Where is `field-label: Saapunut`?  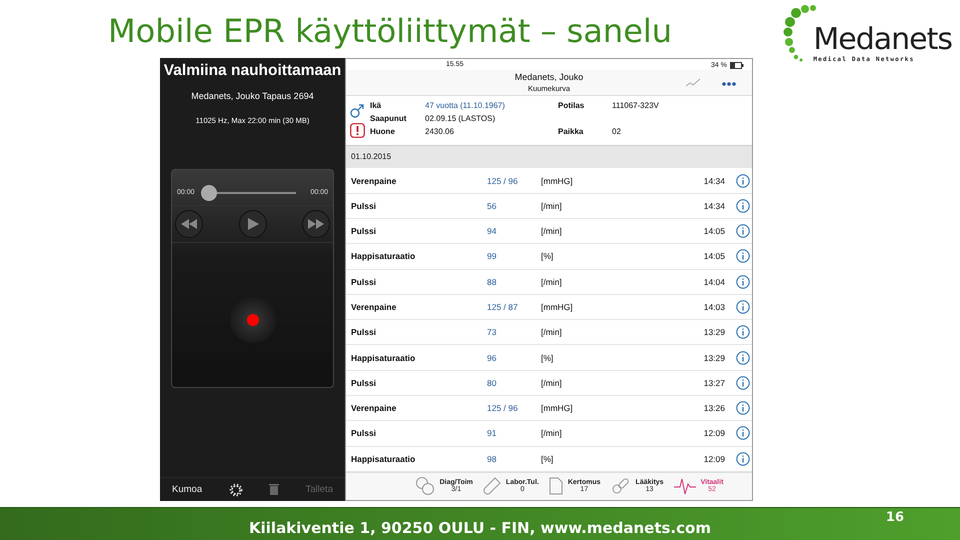
field-label: Saapunut is located at coordinates (389, 119).